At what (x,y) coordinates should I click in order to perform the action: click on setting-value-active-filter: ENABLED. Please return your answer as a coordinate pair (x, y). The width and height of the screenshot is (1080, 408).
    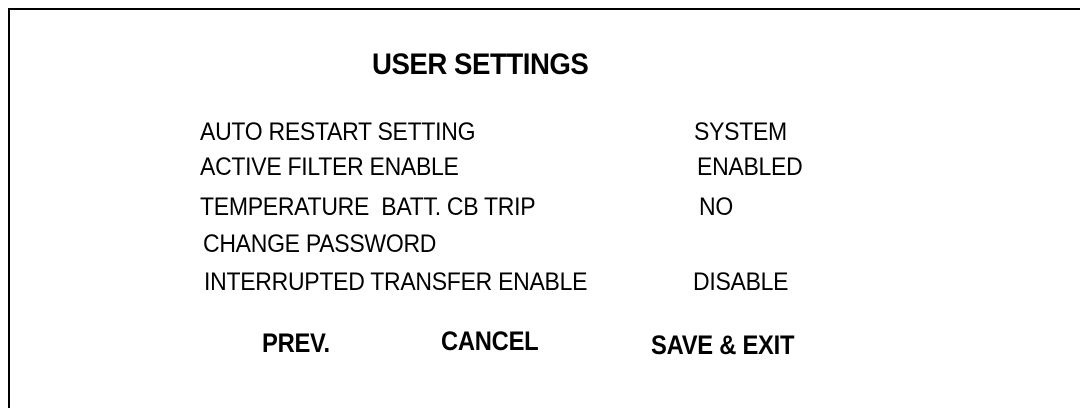
    Looking at the image, I should click on (750, 167).